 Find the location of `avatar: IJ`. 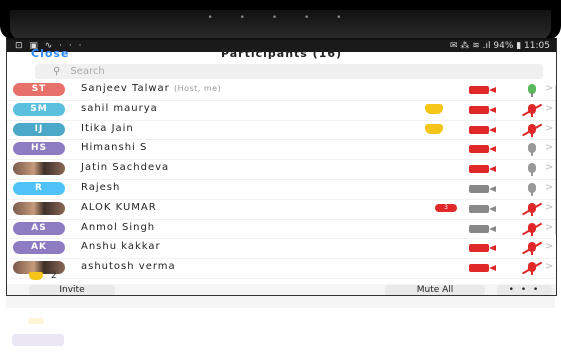

avatar: IJ is located at coordinates (39, 129).